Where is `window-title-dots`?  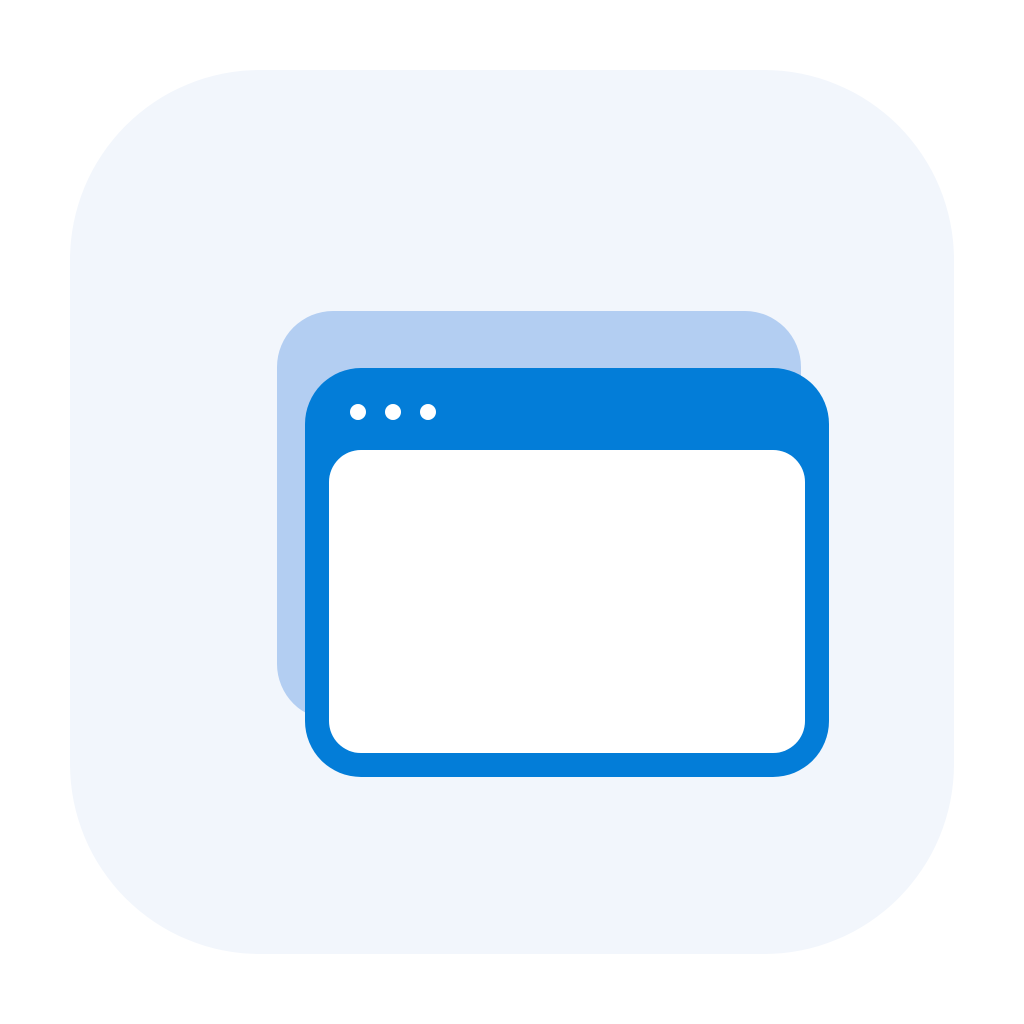
window-title-dots is located at coordinates (393, 412).